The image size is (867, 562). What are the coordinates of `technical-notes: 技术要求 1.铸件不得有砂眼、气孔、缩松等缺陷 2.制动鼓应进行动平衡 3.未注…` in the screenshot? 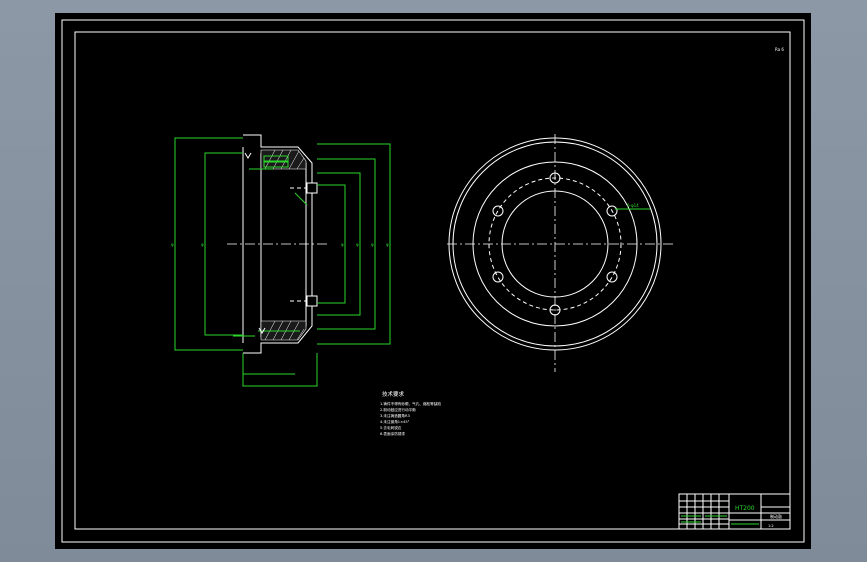 It's located at (410, 413).